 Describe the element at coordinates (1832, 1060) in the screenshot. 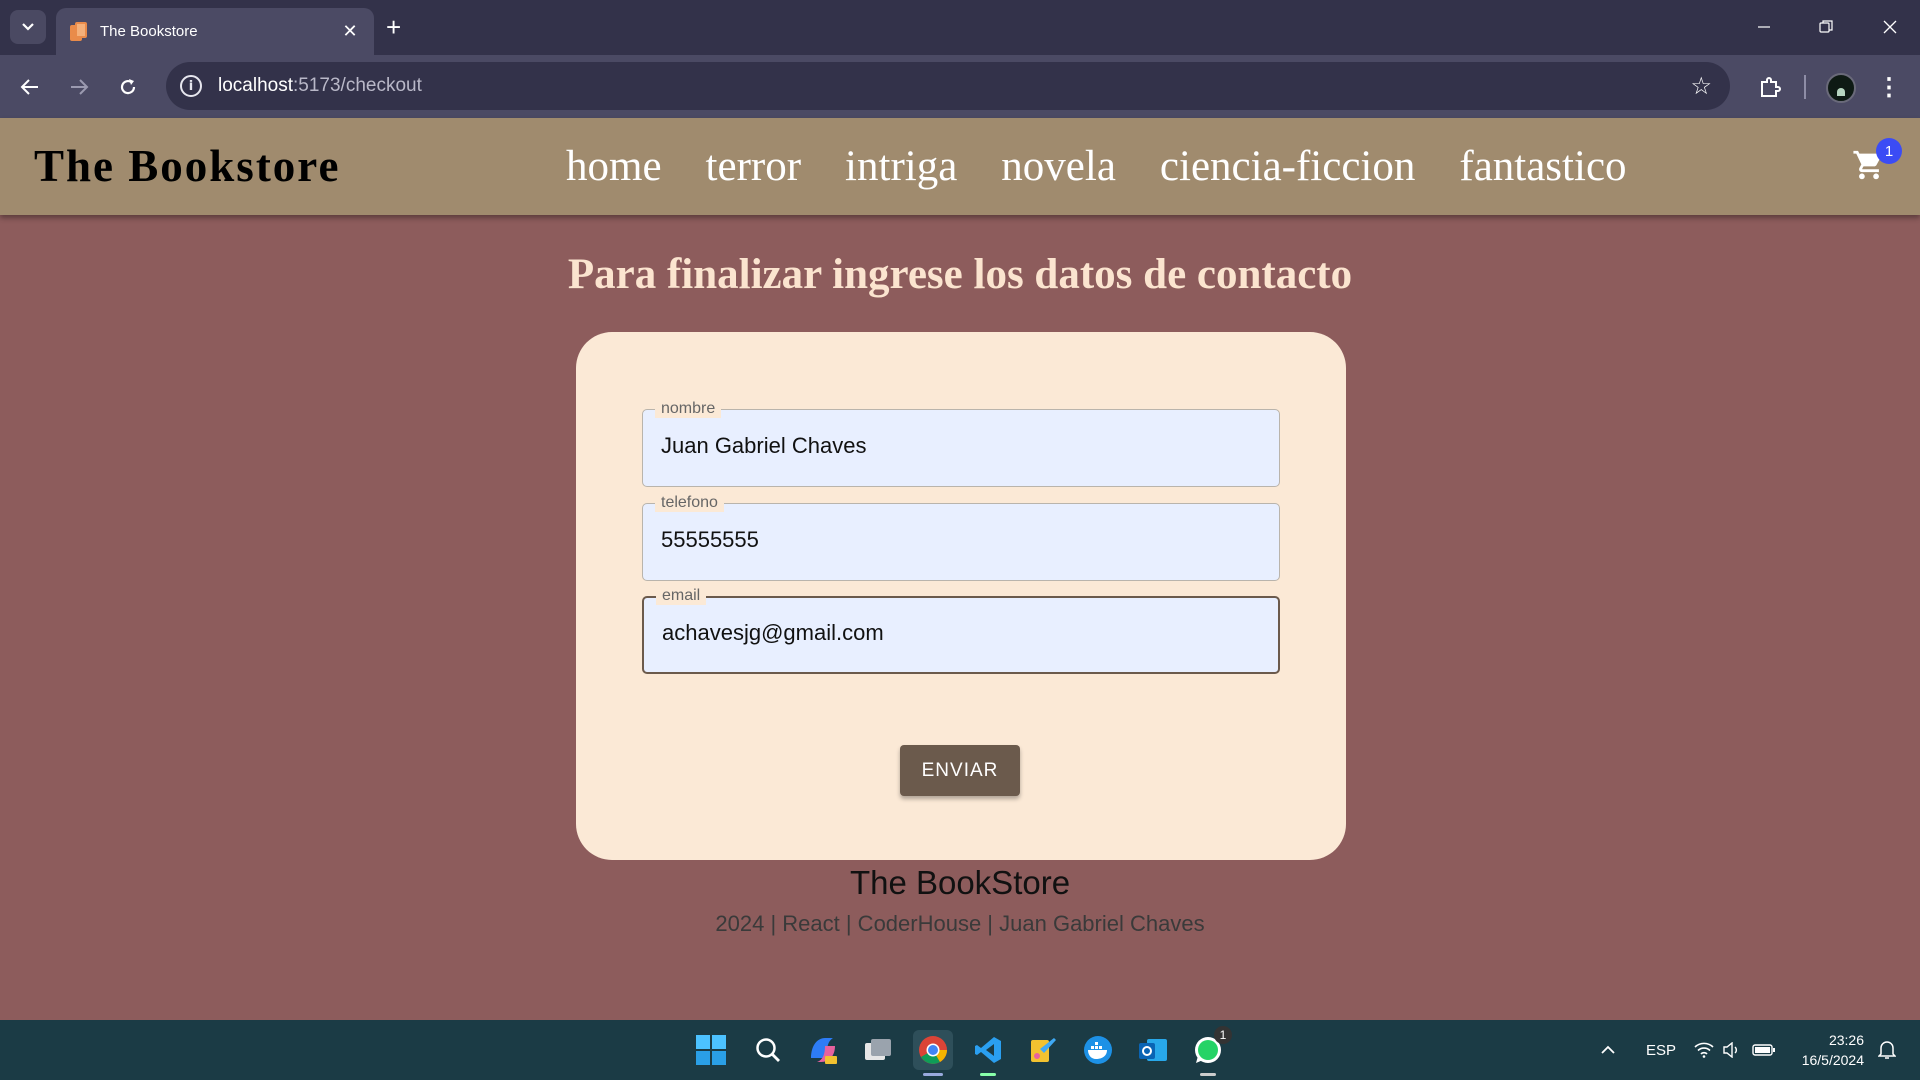

I see `clock-date: 16/5/2024` at that location.